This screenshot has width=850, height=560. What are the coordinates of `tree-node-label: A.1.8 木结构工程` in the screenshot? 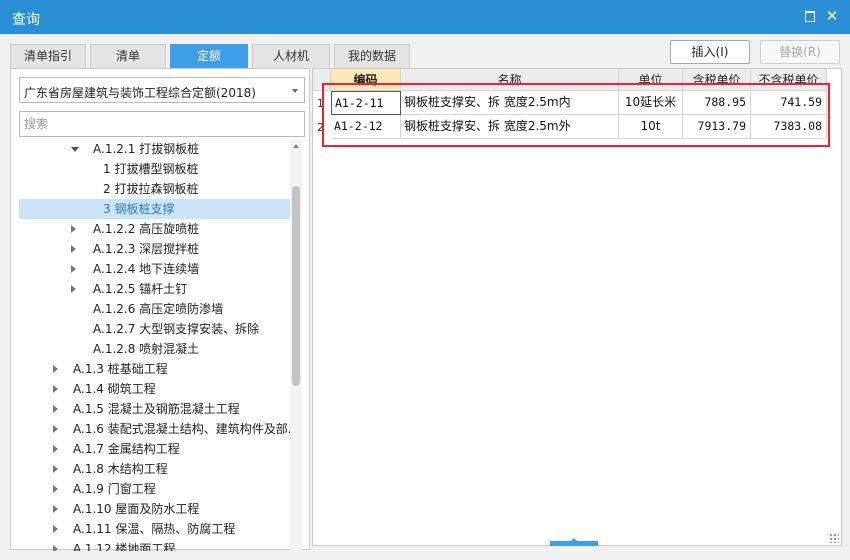 It's located at (120, 469).